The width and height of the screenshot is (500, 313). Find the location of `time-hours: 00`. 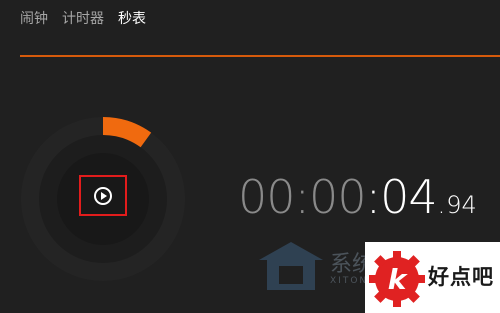

time-hours: 00 is located at coordinates (267, 197).